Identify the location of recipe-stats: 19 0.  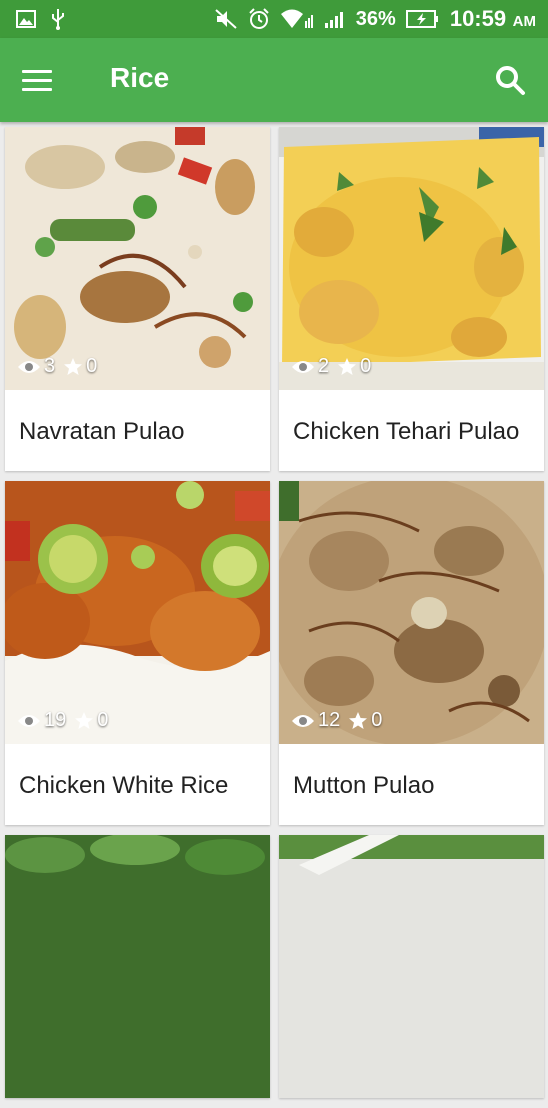
(66, 720).